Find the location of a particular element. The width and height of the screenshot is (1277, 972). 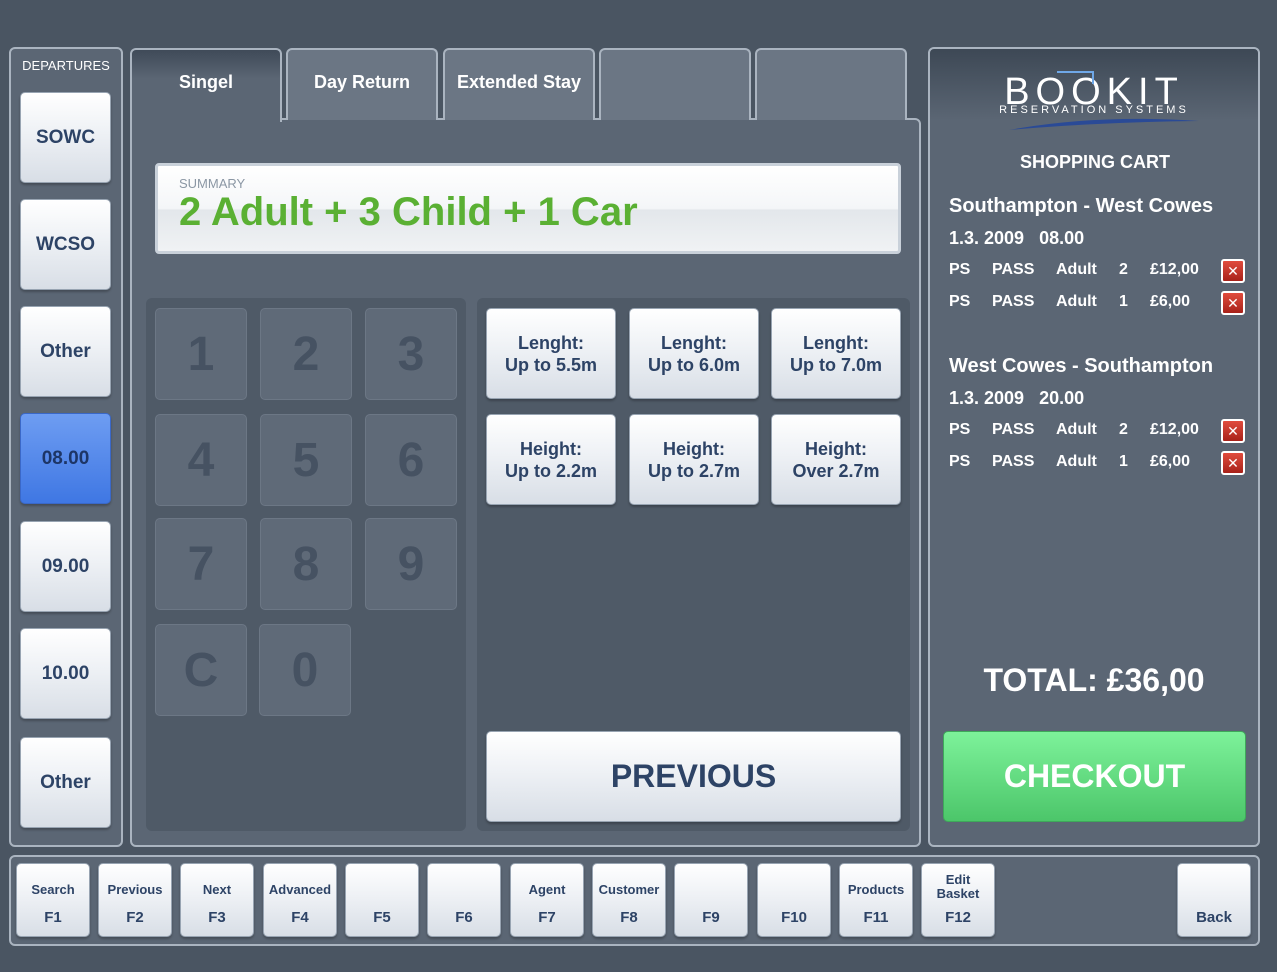

length-up-to-6-0m-button: Lenght: Up to 6.0m is located at coordinates (694, 353).